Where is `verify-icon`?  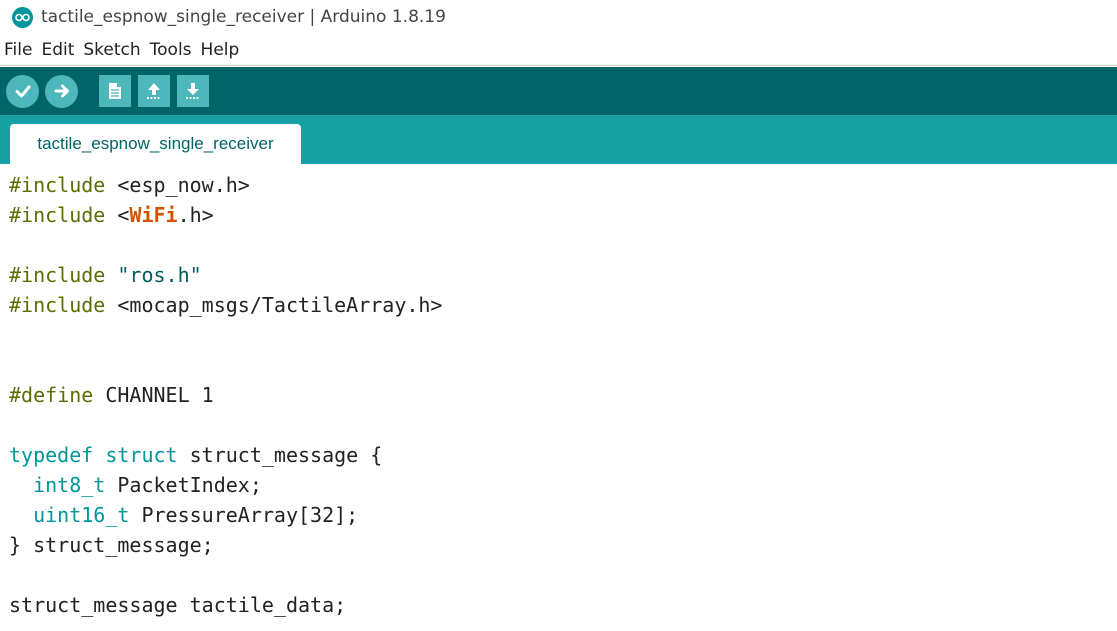 verify-icon is located at coordinates (22, 91).